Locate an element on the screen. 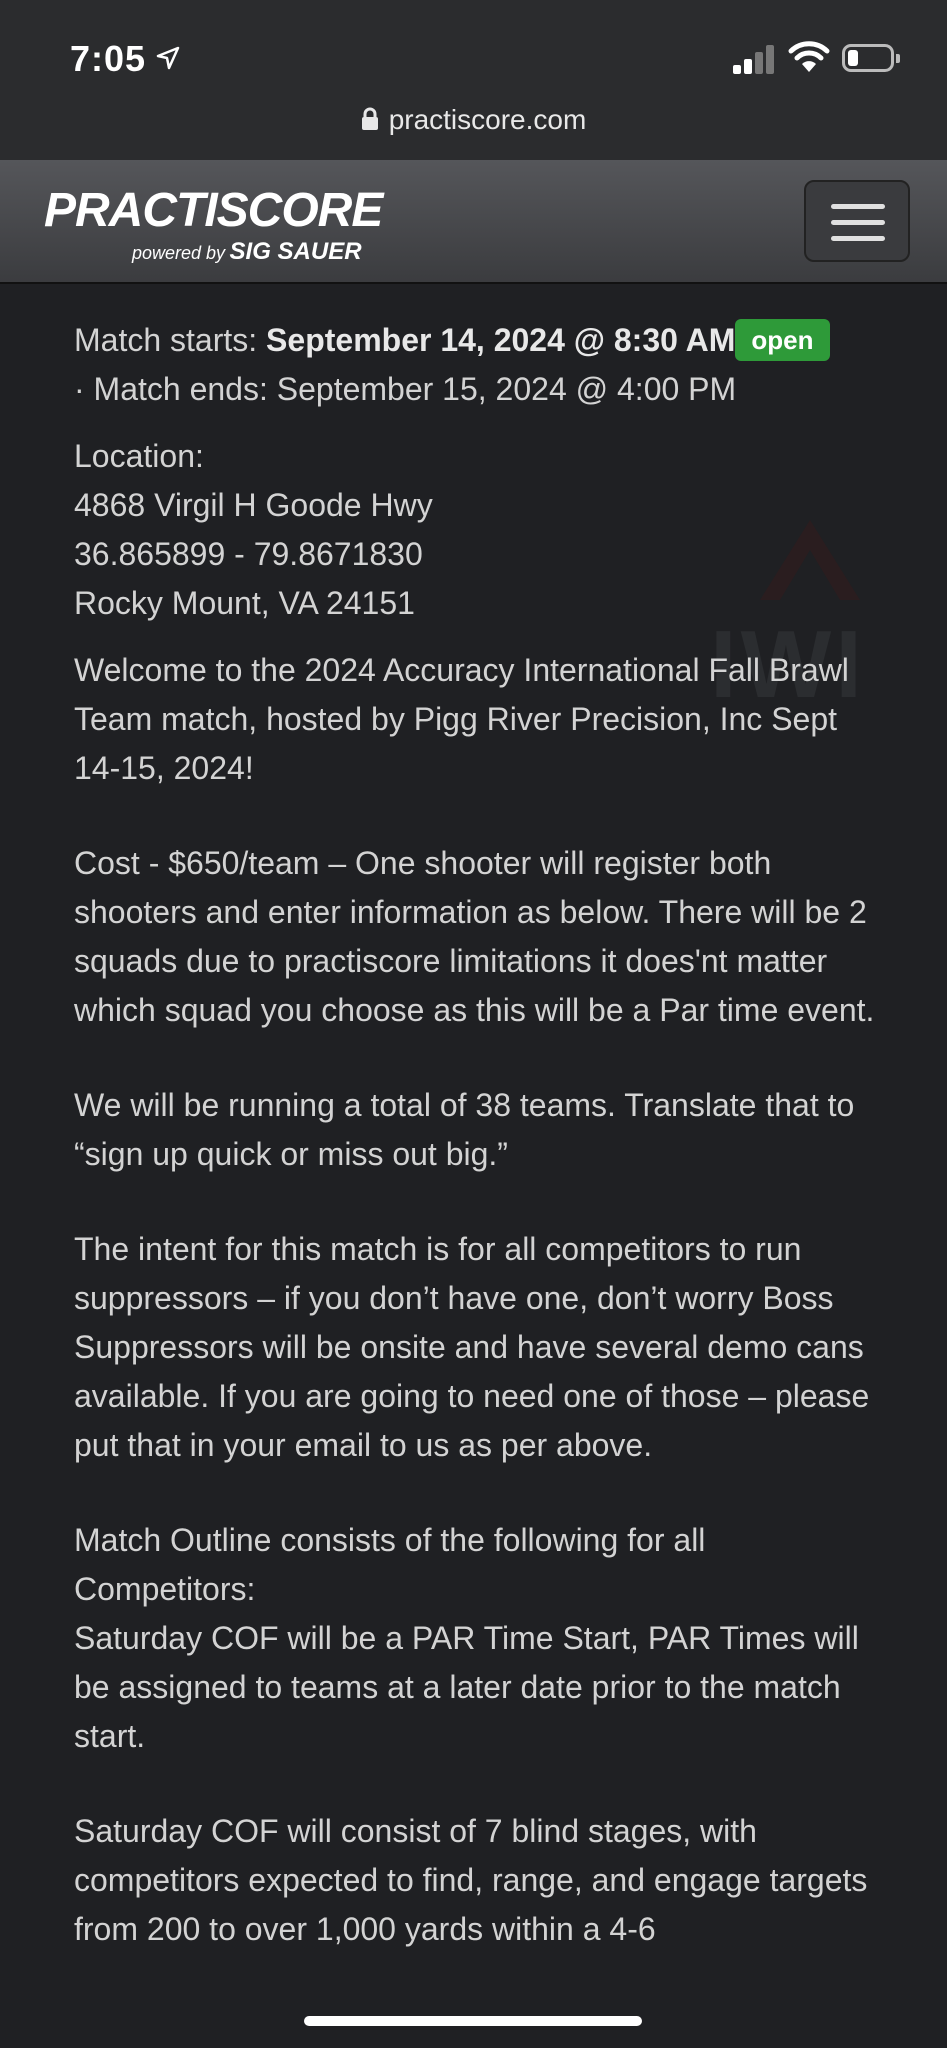  logo-wordmark: PRACTISCORE is located at coordinates (213, 210).